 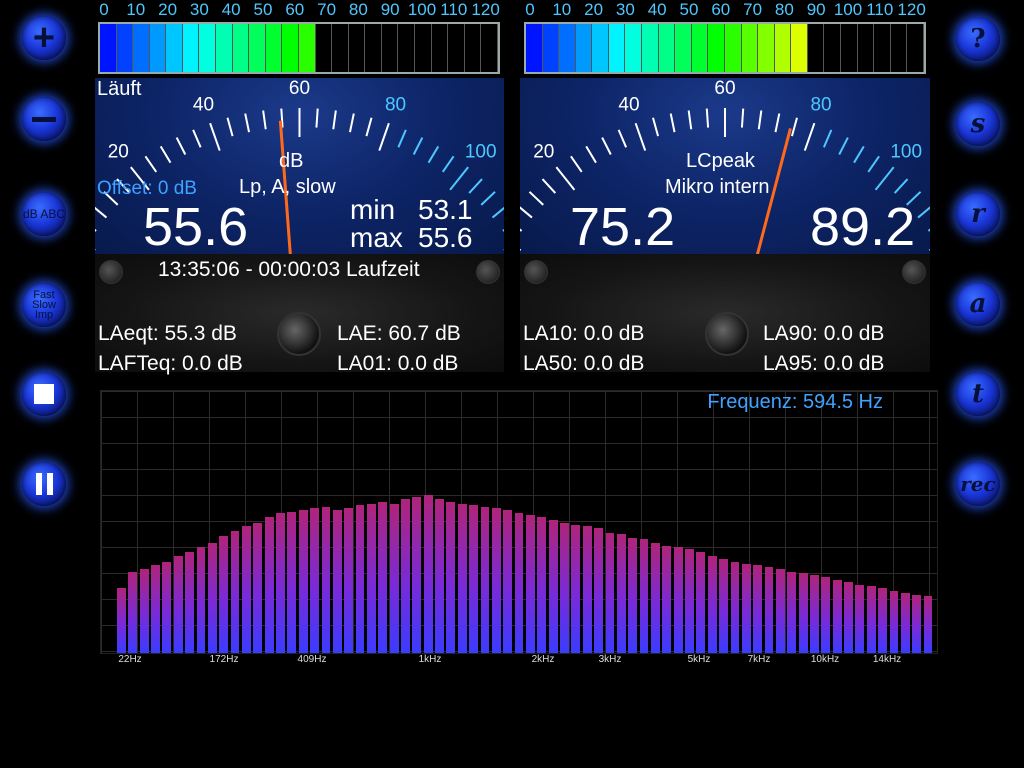 I want to click on t-button: t, so click(x=978, y=394).